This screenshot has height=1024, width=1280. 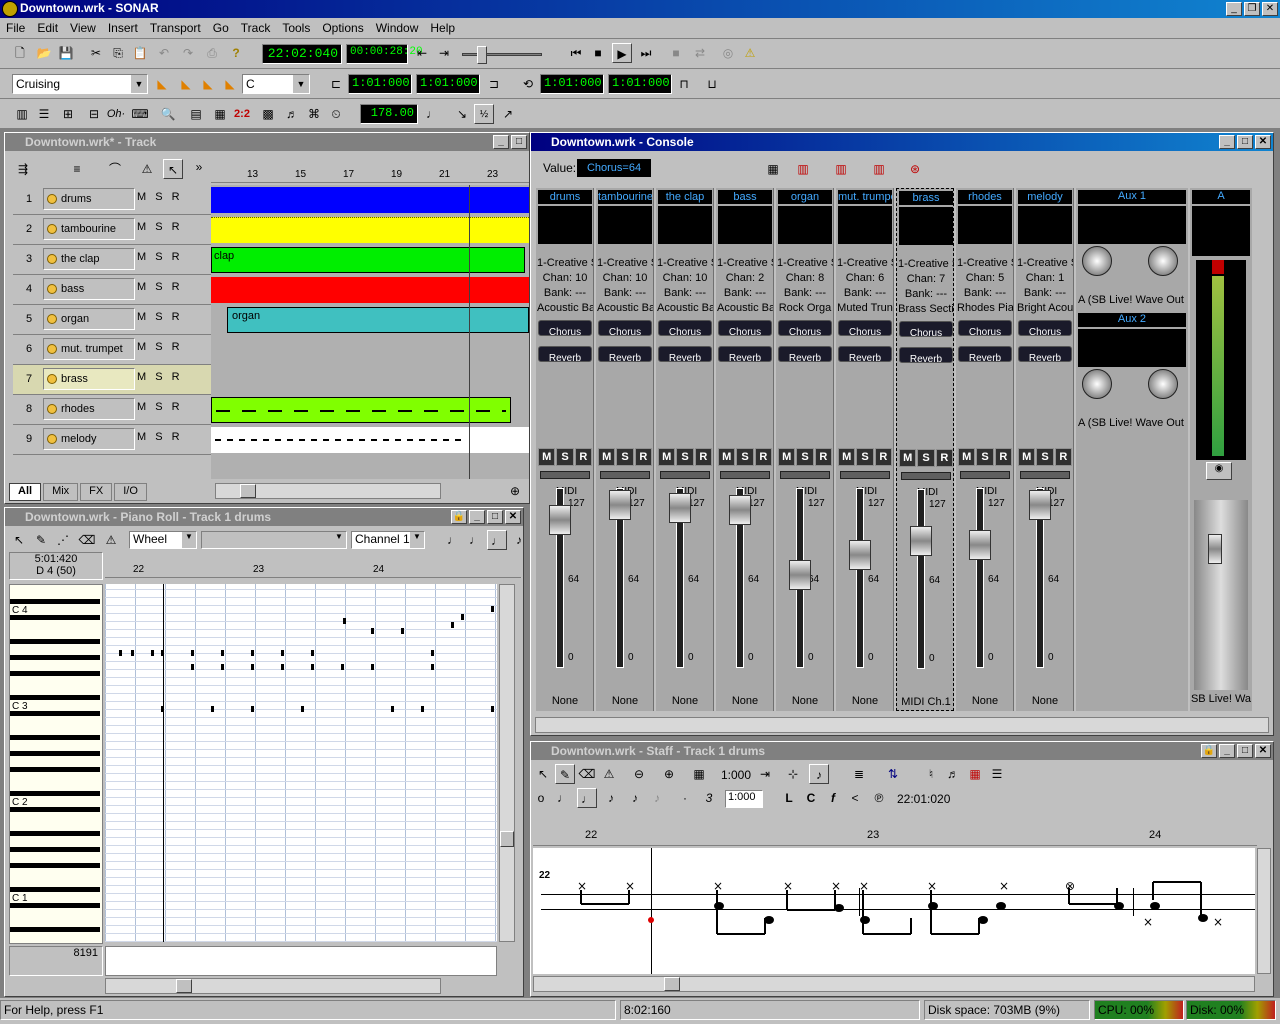 What do you see at coordinates (587, 798) in the screenshot?
I see `quarter-note-icon: ♩` at bounding box center [587, 798].